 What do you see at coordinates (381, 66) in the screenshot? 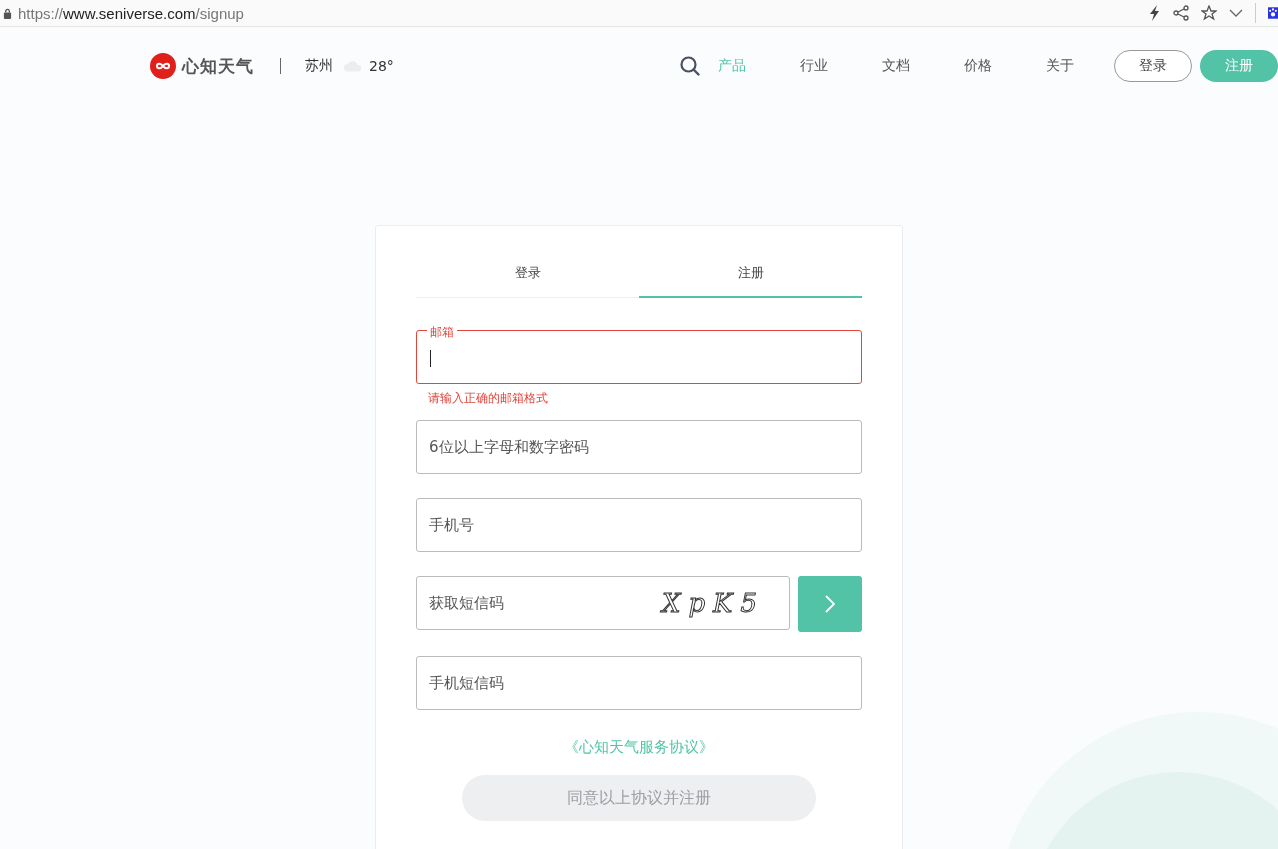
I see `temperature: 28°` at bounding box center [381, 66].